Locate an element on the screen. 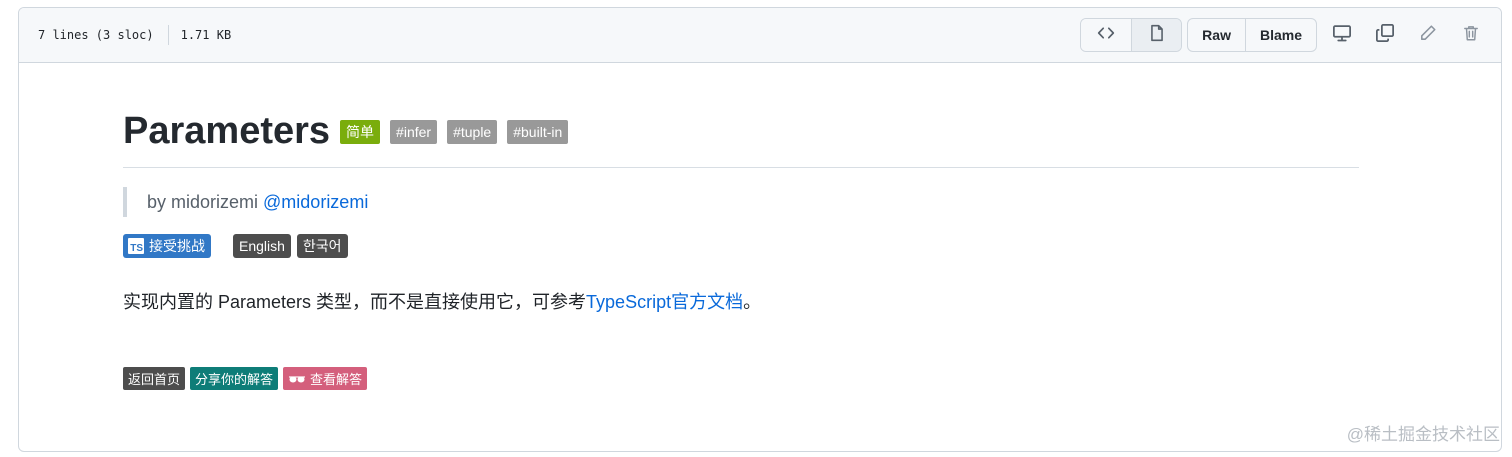  title-row: Parameters 简单 #infer #tuple #built-in is located at coordinates (741, 131).